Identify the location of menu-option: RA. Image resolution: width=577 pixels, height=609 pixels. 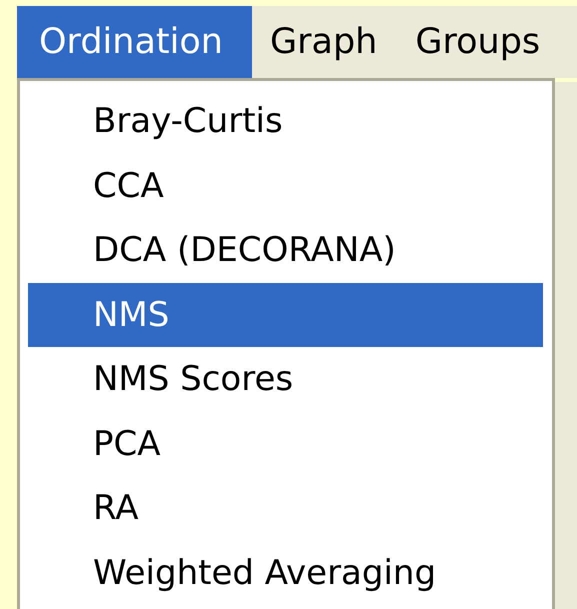
(285, 508).